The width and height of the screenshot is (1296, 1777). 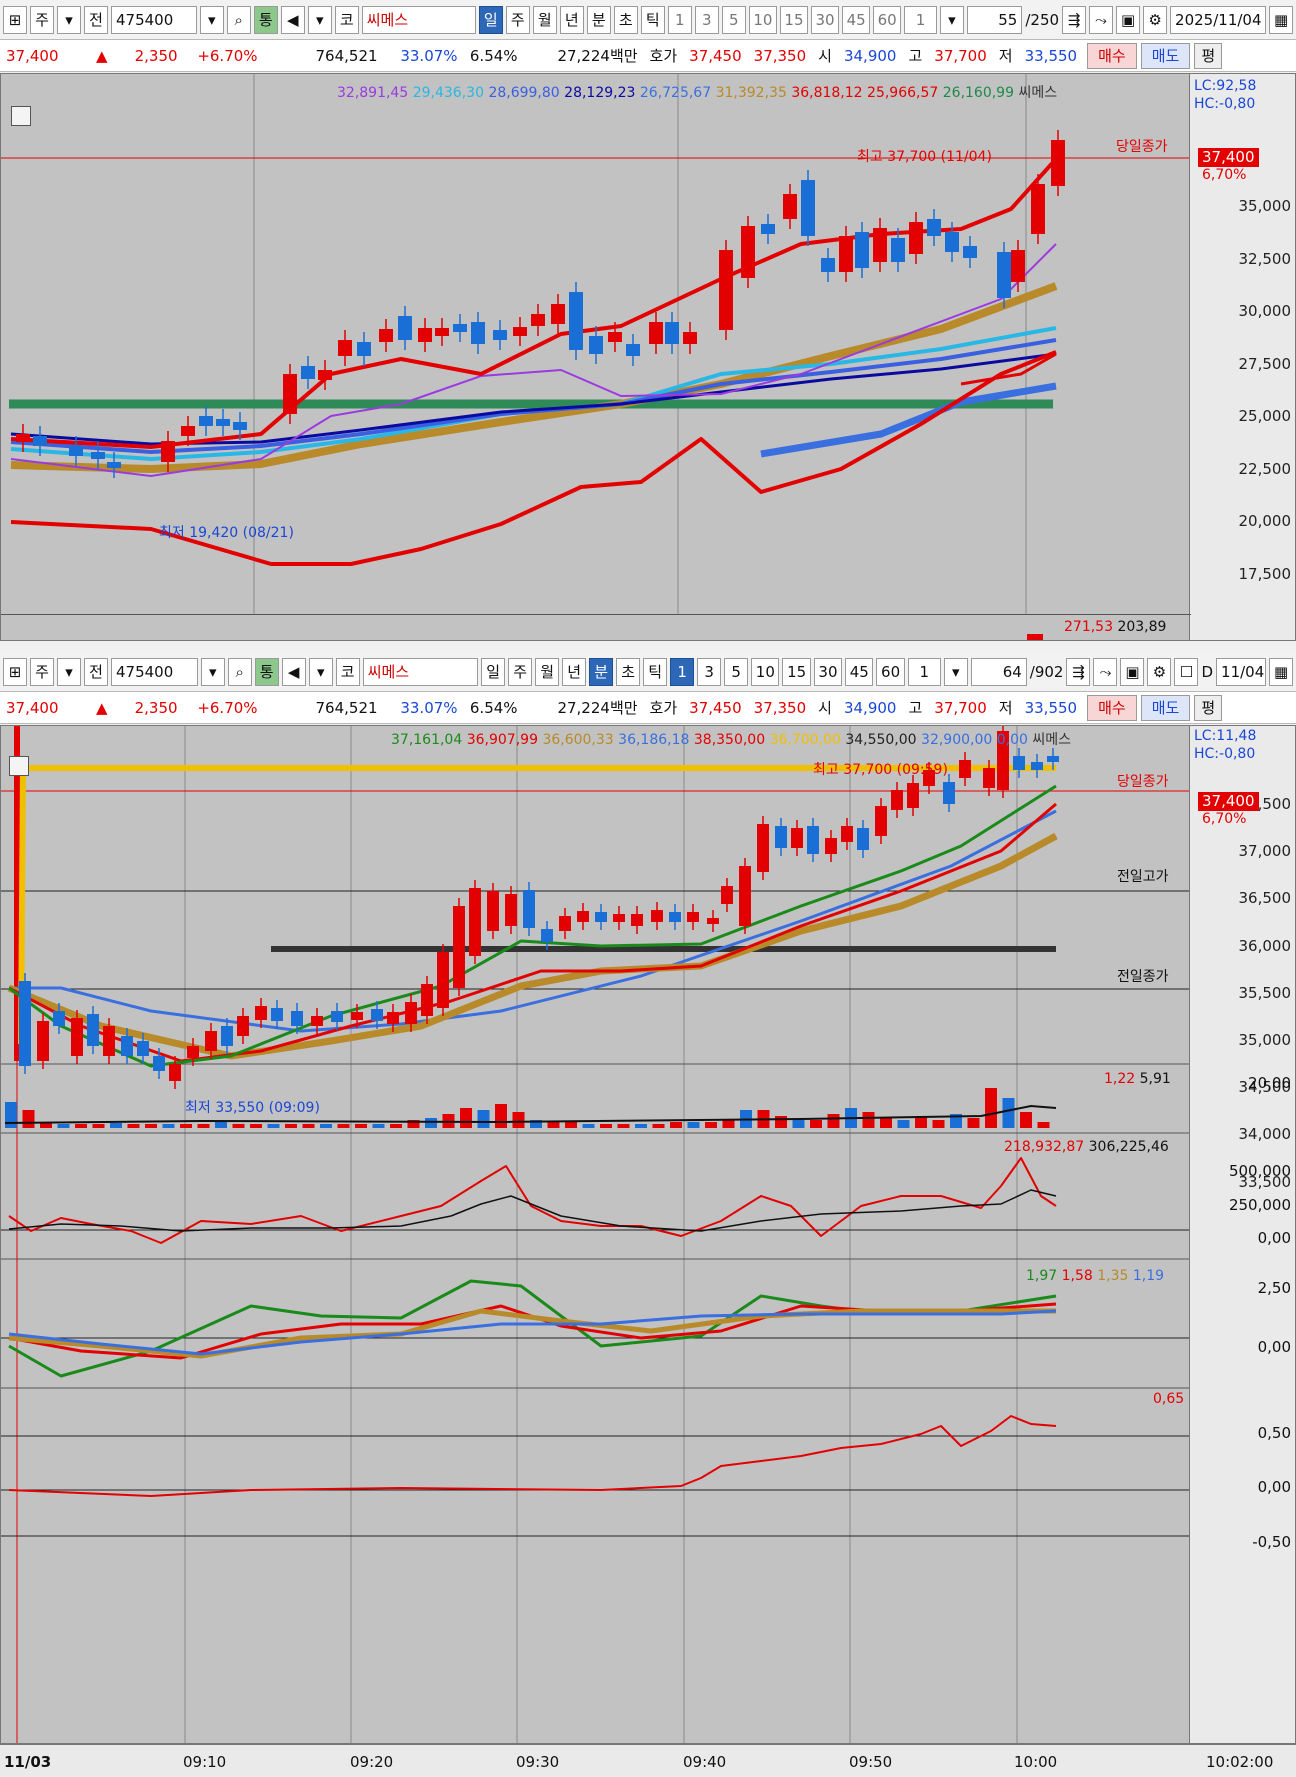 What do you see at coordinates (1225, 104) in the screenshot?
I see `hc-value: HC:-0,80` at bounding box center [1225, 104].